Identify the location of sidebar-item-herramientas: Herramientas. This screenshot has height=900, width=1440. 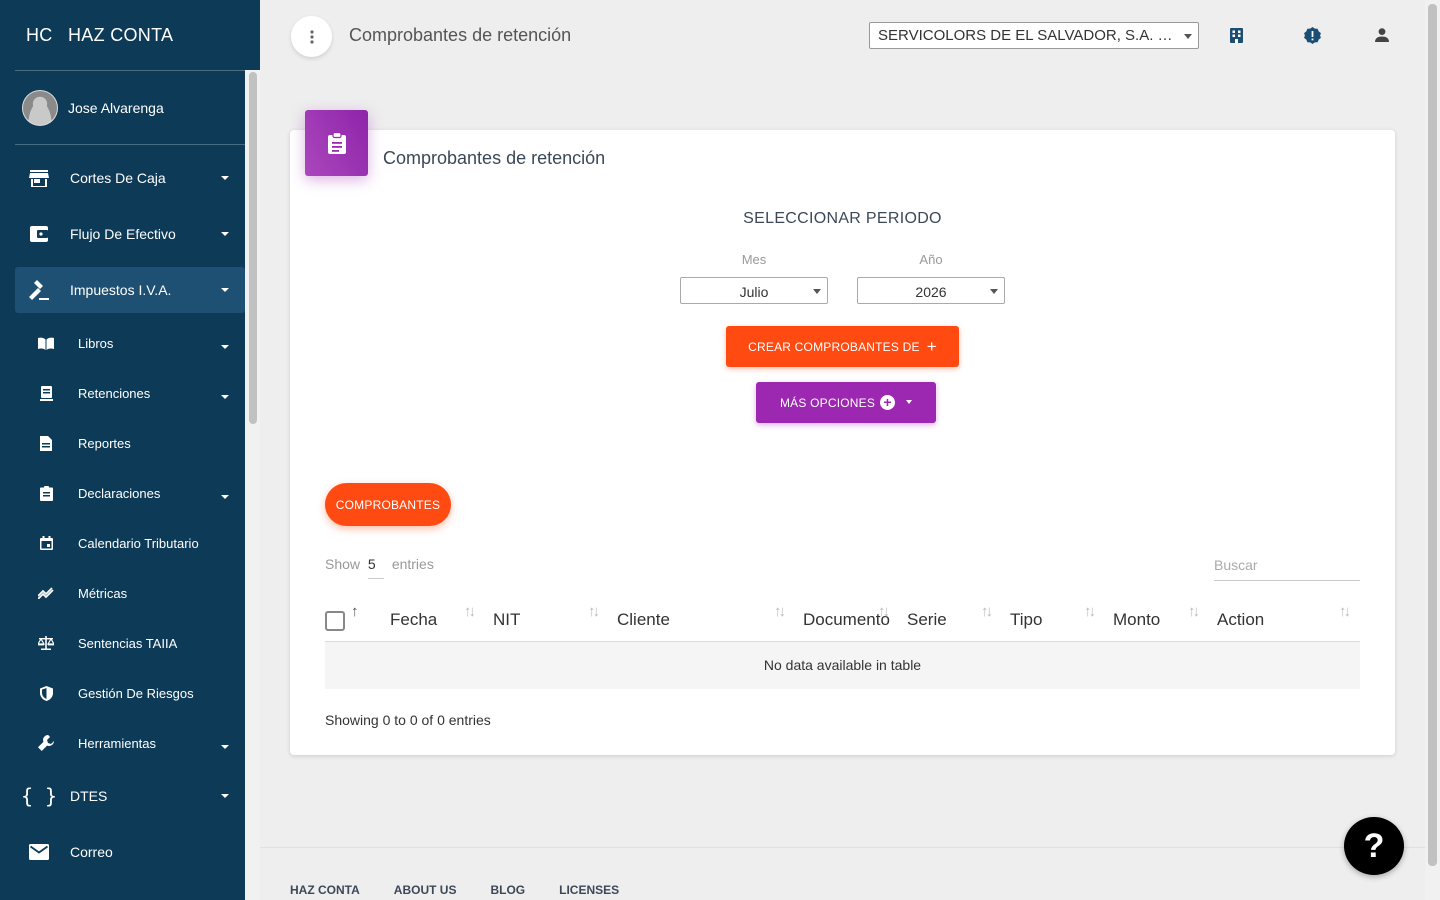
(130, 743).